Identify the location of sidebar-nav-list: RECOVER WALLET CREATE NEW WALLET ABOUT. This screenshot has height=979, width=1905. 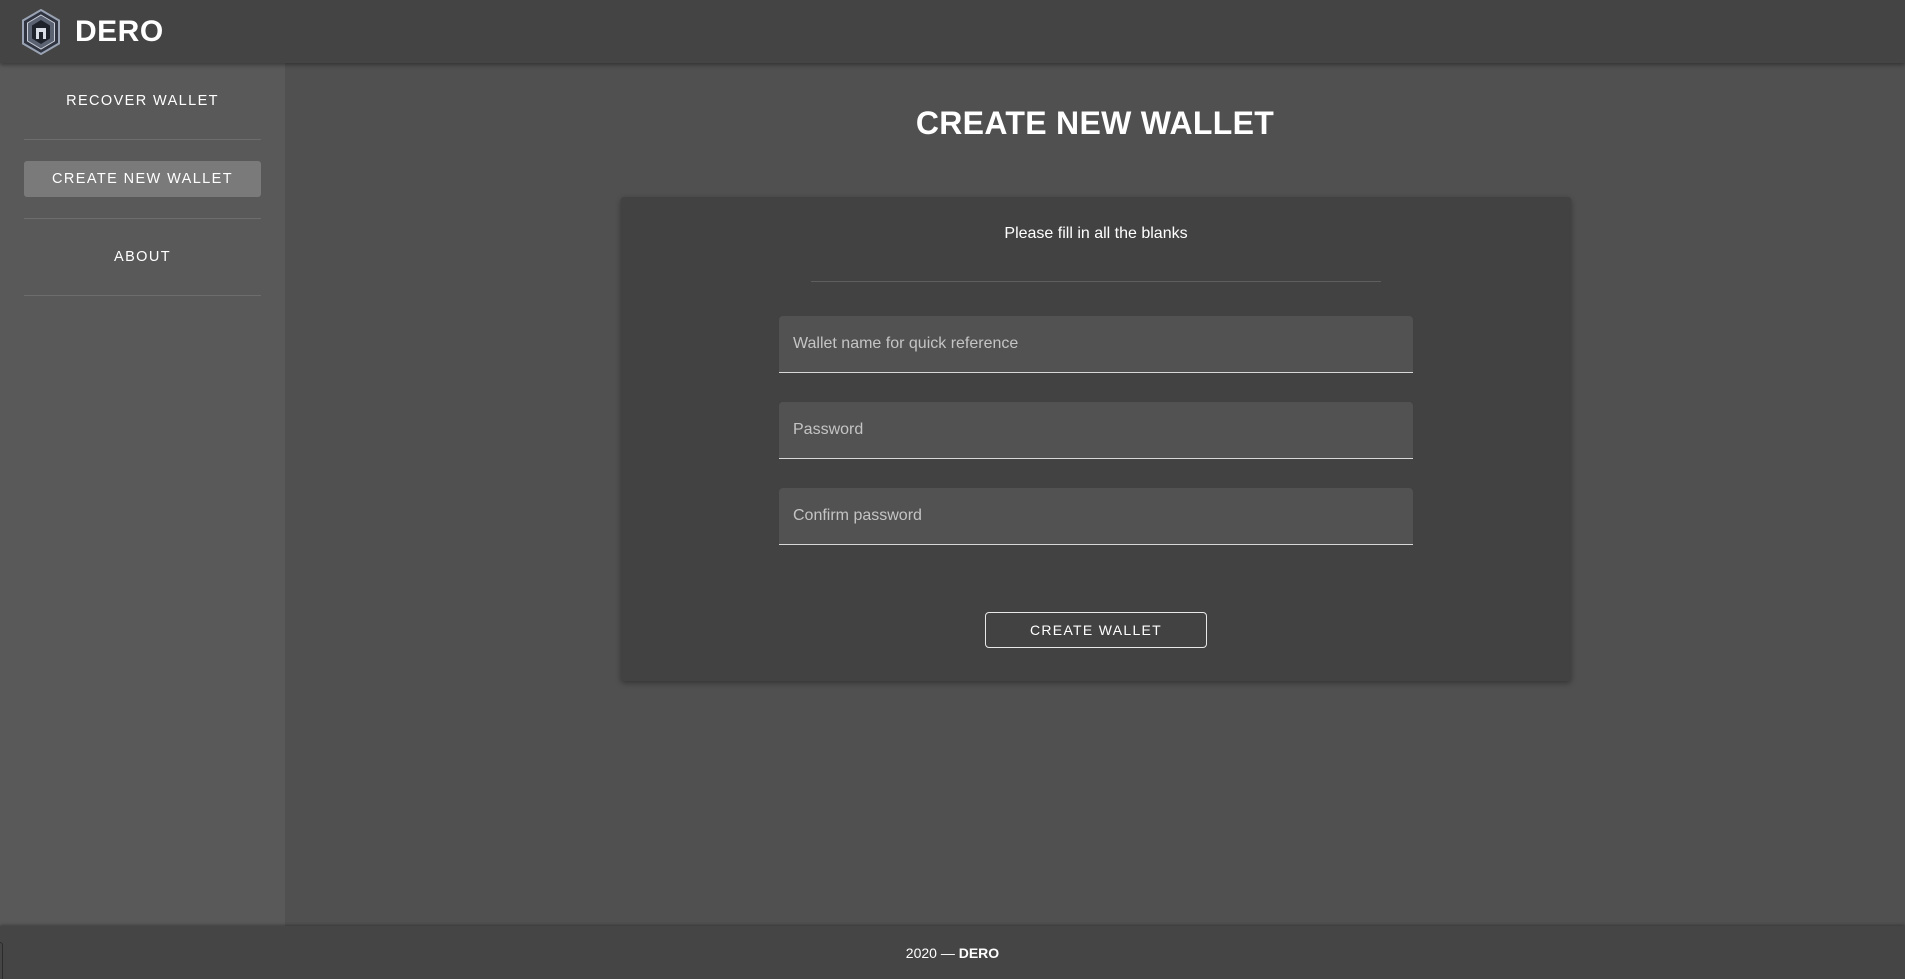
(142, 179).